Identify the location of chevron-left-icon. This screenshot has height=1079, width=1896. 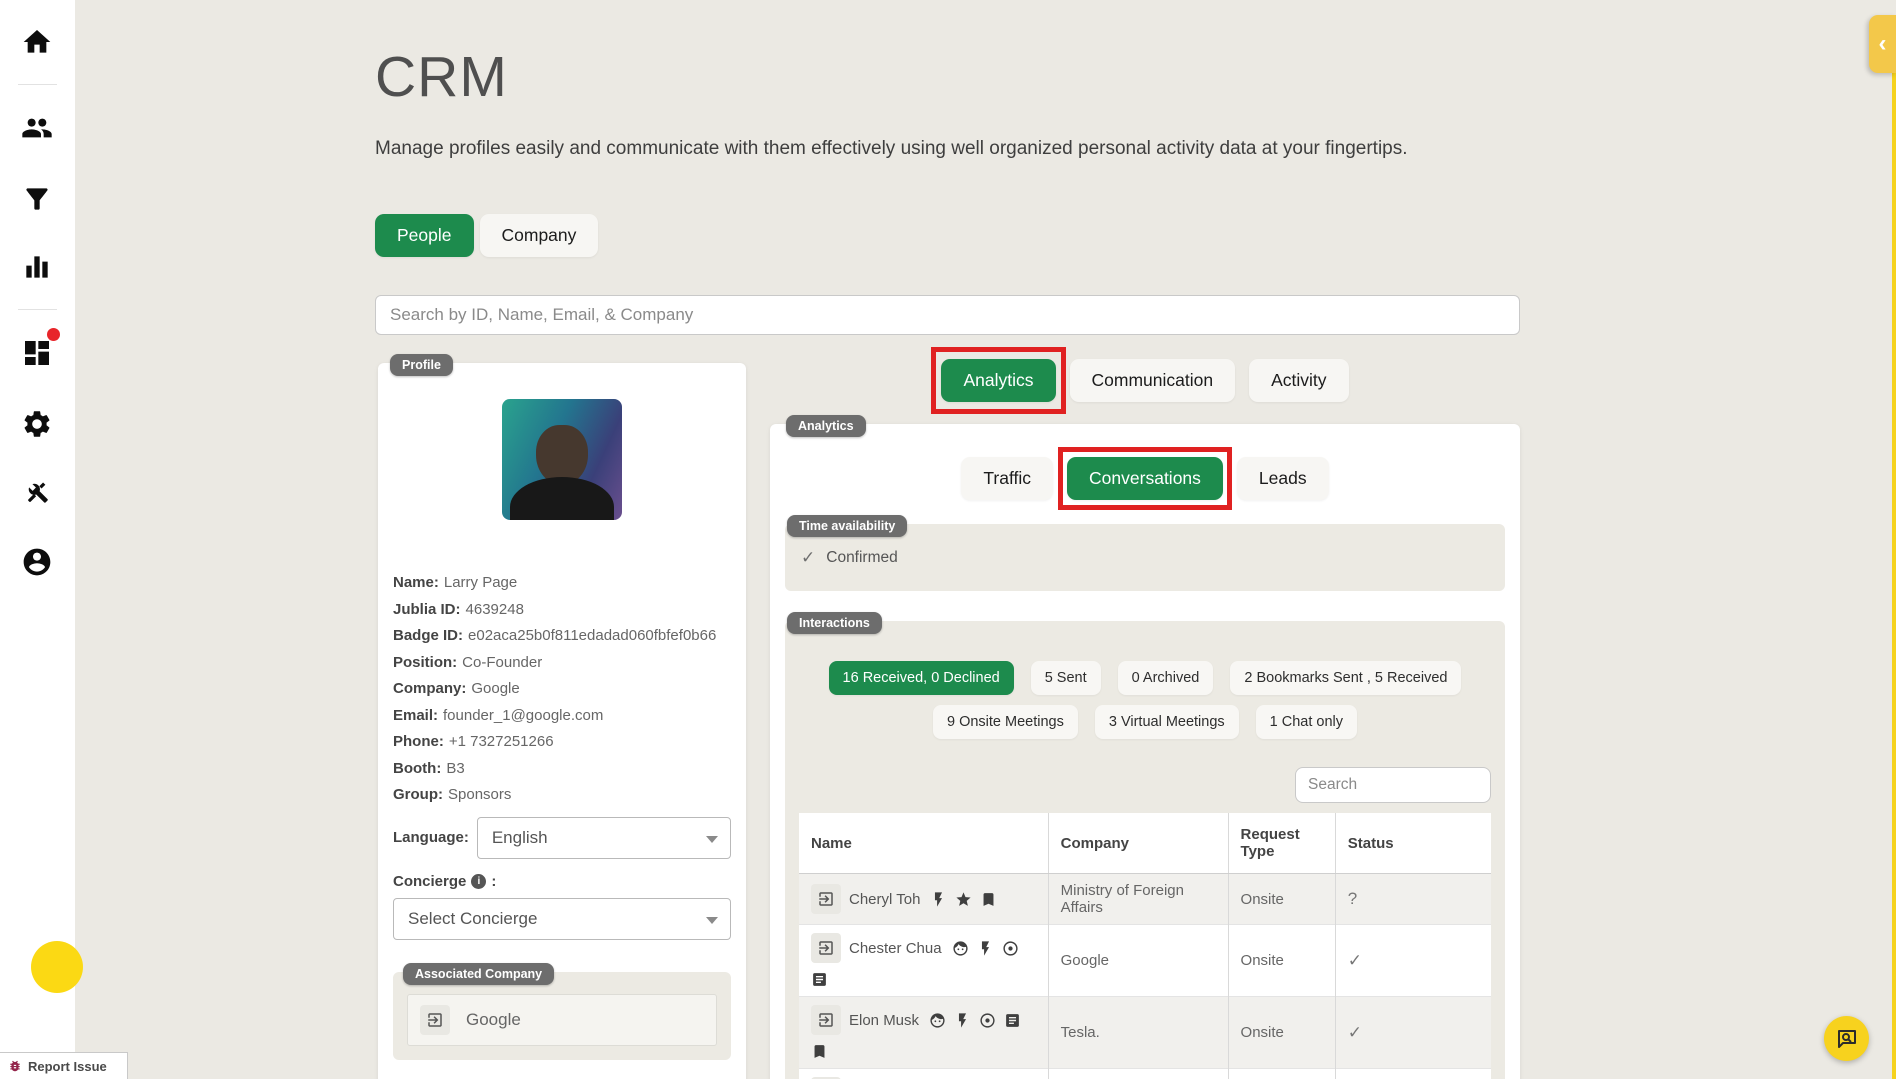
(1883, 44).